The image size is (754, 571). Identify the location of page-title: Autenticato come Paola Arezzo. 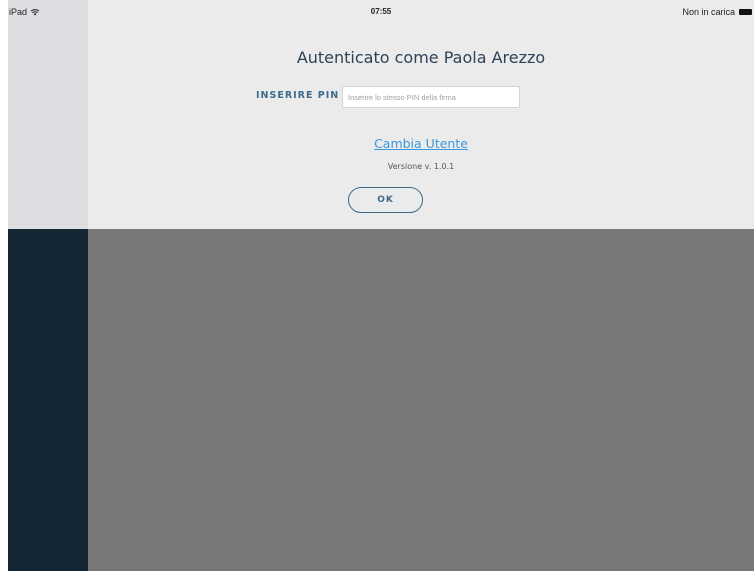
(421, 57).